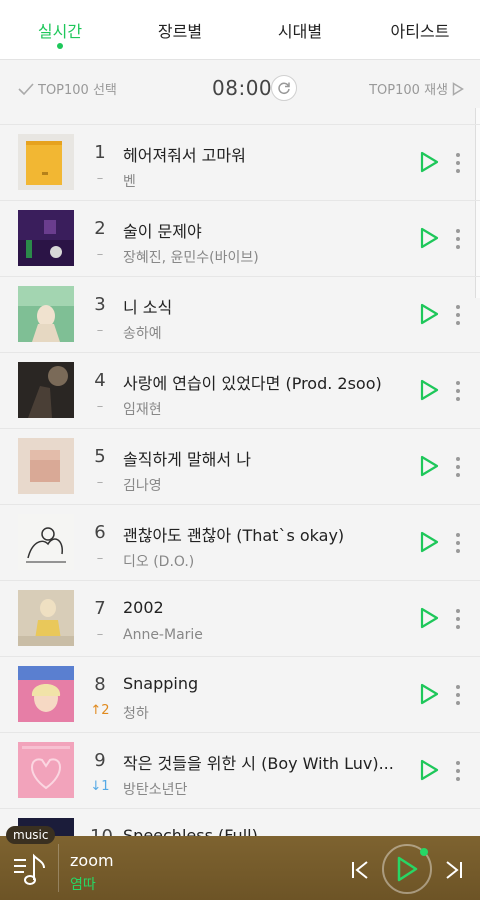 This screenshot has height=900, width=480. I want to click on now-playing-title: zoom, so click(92, 860).